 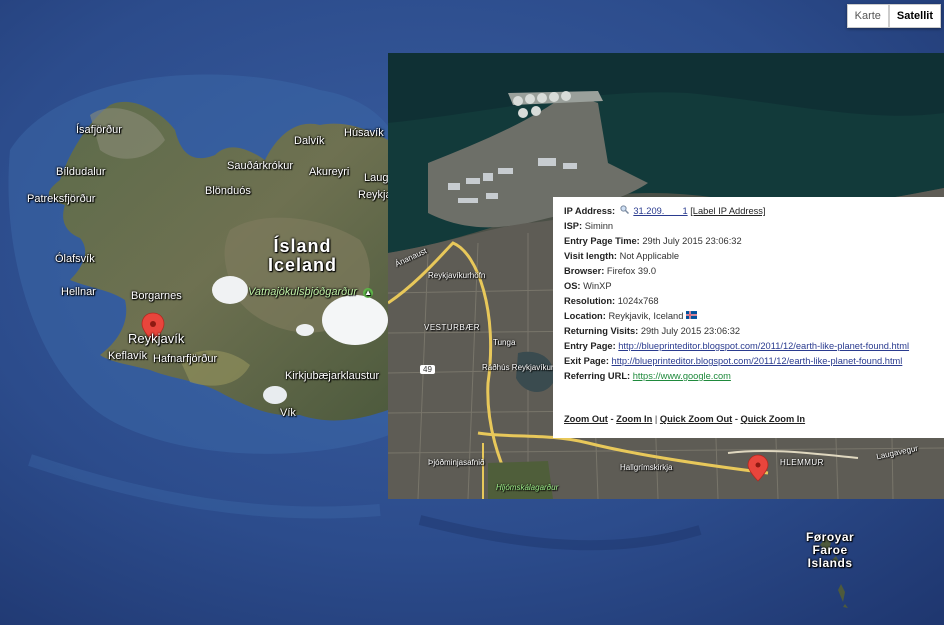 I want to click on visit-length-row: Visit length: Not Applicable, so click(x=754, y=256).